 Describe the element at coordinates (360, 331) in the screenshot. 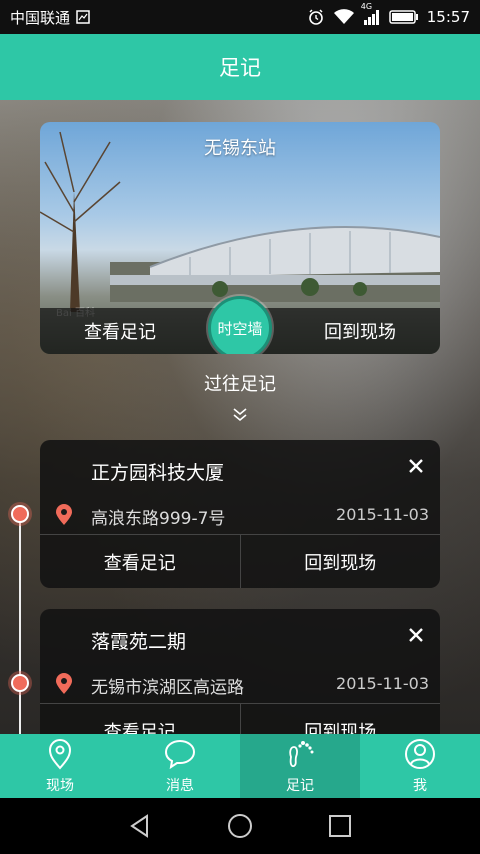

I see `hero-return-button: 回到现场` at that location.